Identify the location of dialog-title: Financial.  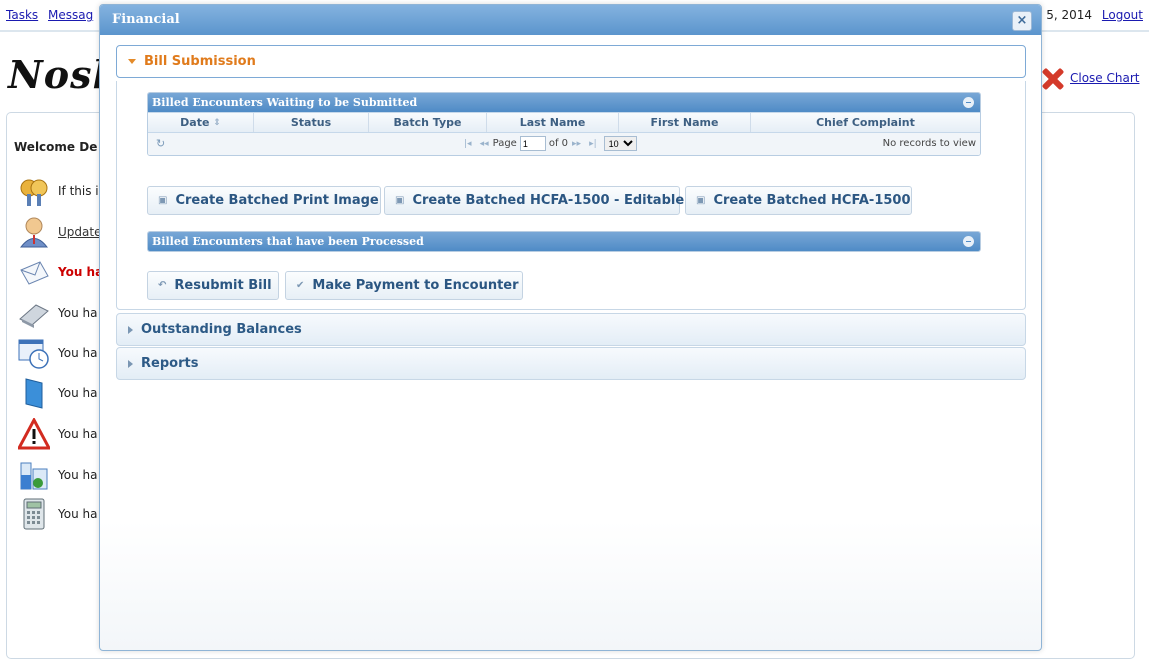
(146, 19).